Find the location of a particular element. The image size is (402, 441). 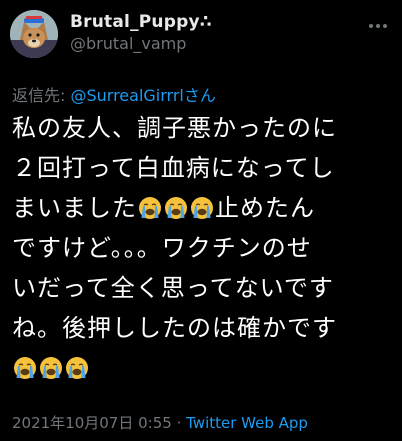

avatar-image is located at coordinates (34, 34).